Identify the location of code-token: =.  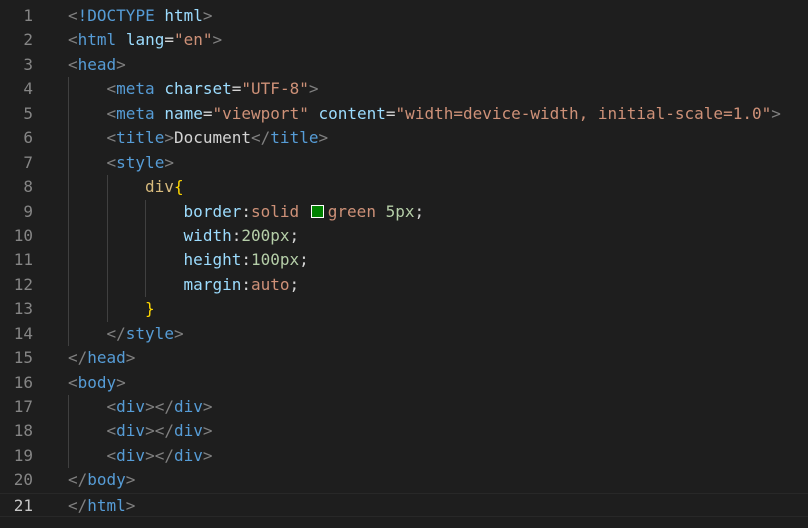
(207, 113).